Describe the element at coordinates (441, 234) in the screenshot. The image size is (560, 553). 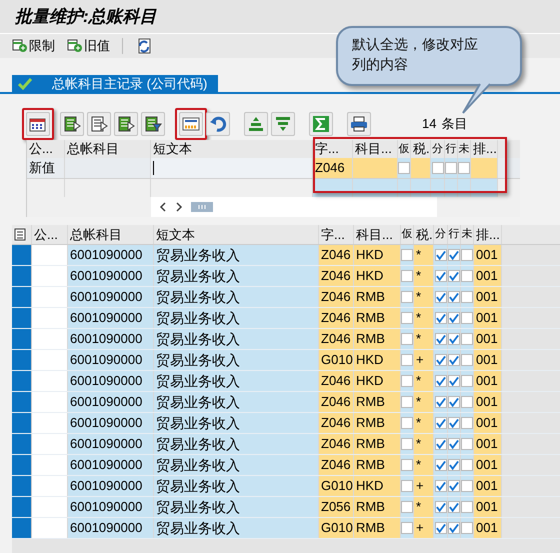
I see `column-header: 分` at that location.